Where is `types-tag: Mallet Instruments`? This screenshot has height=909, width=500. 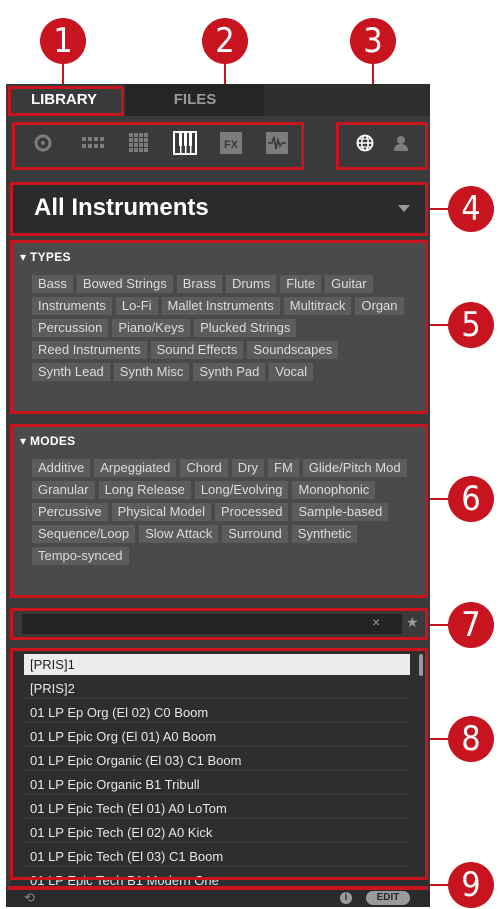 types-tag: Mallet Instruments is located at coordinates (220, 306).